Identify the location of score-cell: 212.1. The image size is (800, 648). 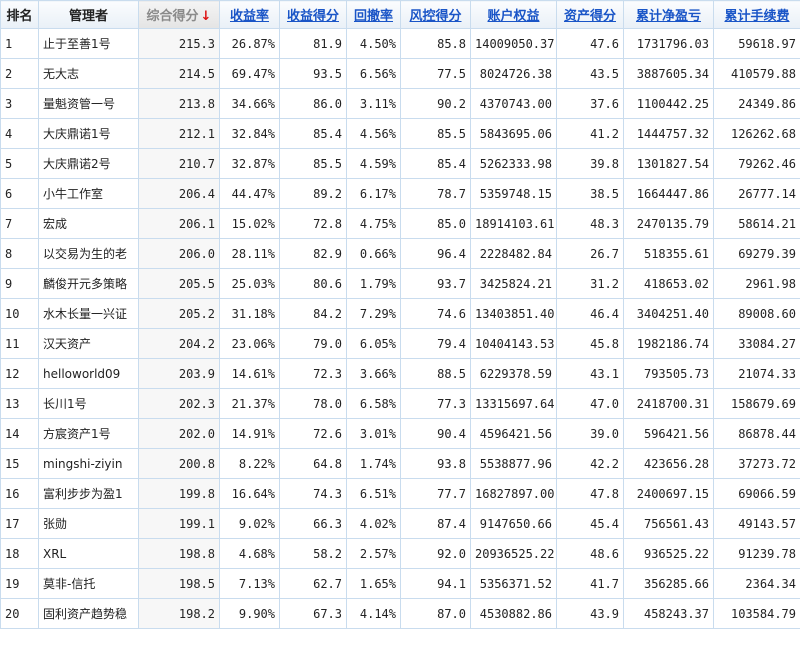
(179, 133).